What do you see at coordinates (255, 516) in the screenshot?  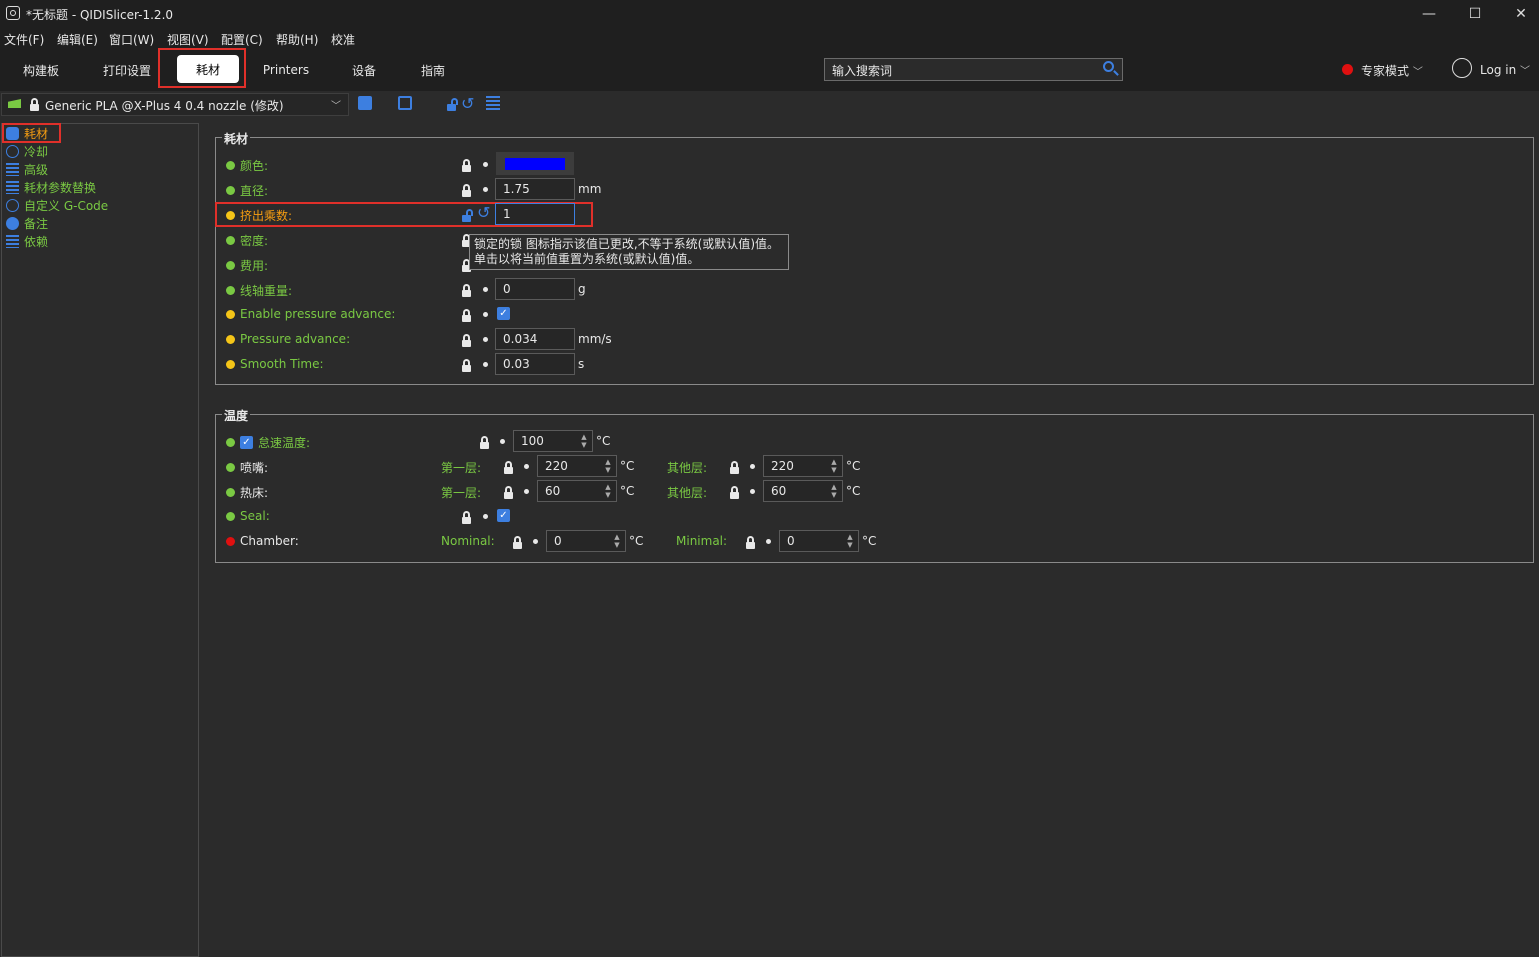 I see `seal-label-text: Seal:` at bounding box center [255, 516].